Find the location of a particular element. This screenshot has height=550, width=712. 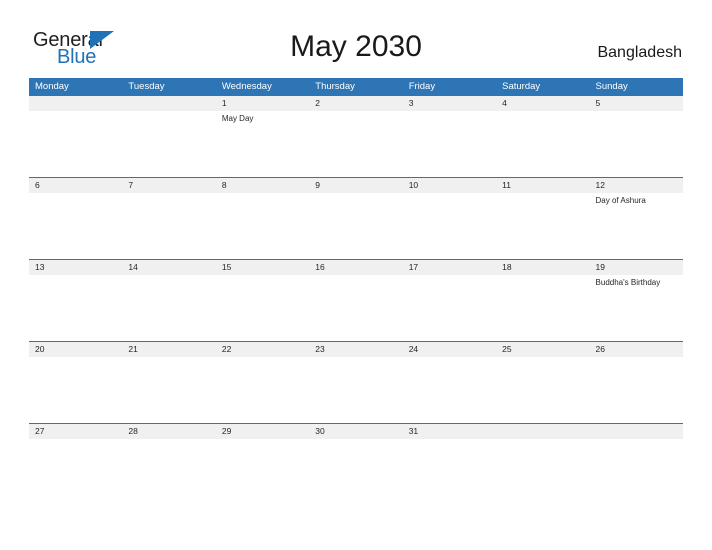

date-number: 9 is located at coordinates (355, 185).